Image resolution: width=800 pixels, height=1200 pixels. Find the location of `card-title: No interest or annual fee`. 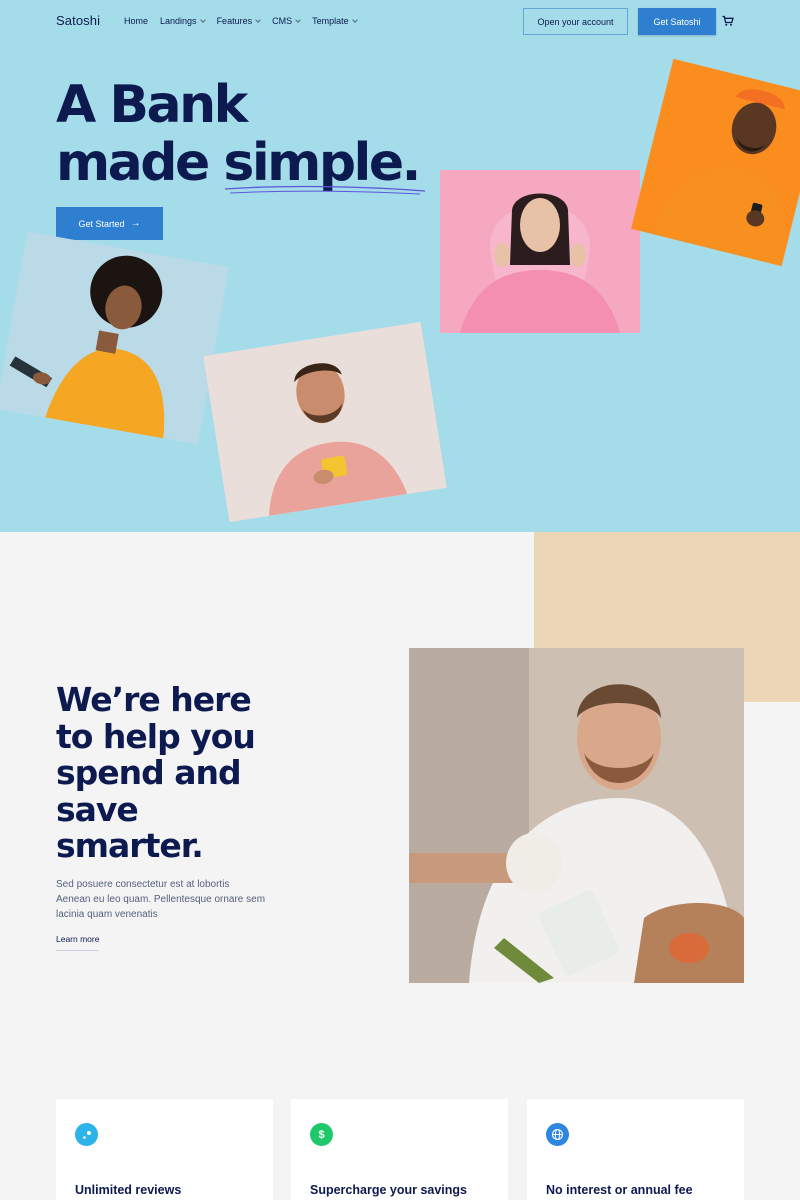

card-title: No interest or annual fee is located at coordinates (619, 1190).